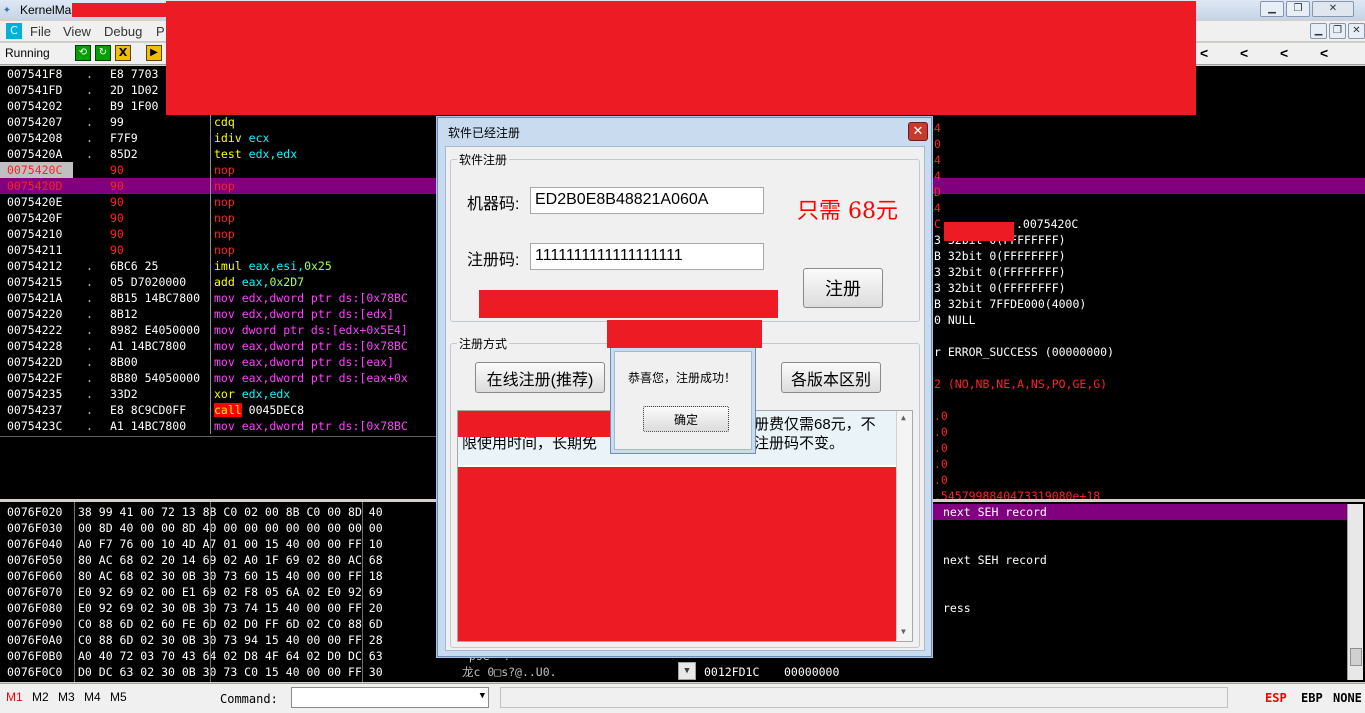 The height and width of the screenshot is (713, 1365). What do you see at coordinates (1139, 608) in the screenshot?
I see `stack-row: ress` at bounding box center [1139, 608].